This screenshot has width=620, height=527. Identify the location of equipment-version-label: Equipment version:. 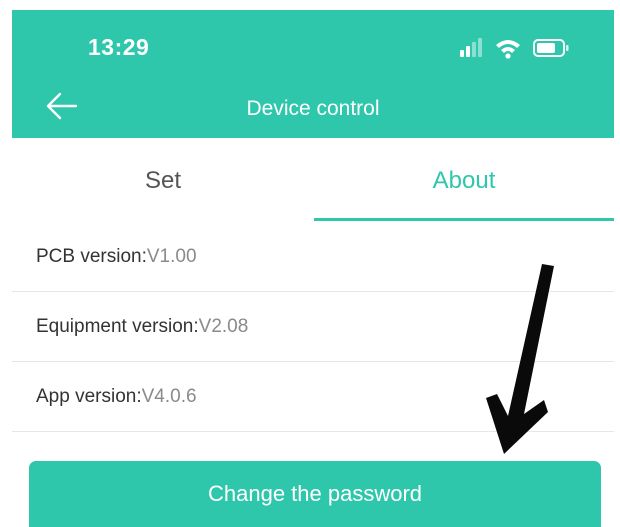
(117, 326).